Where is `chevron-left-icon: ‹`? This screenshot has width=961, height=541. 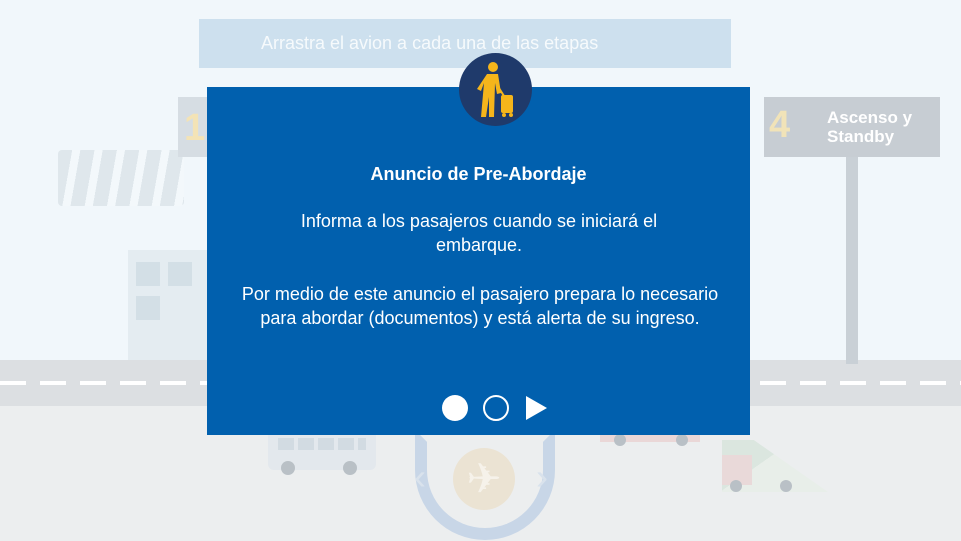 chevron-left-icon: ‹ is located at coordinates (420, 477).